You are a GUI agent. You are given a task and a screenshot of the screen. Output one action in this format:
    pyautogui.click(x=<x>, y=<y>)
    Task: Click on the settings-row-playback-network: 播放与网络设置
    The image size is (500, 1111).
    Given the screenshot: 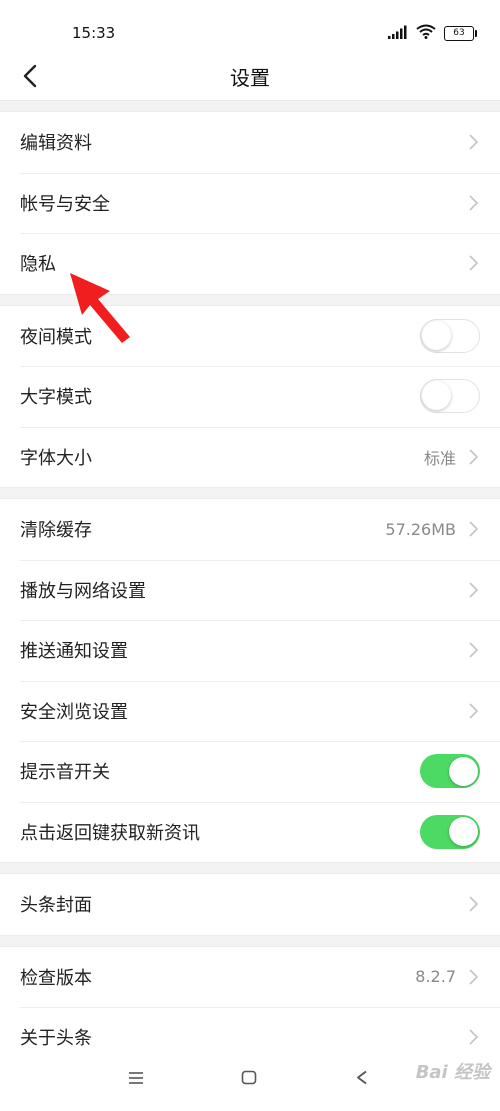 What is the action you would take?
    pyautogui.click(x=250, y=590)
    